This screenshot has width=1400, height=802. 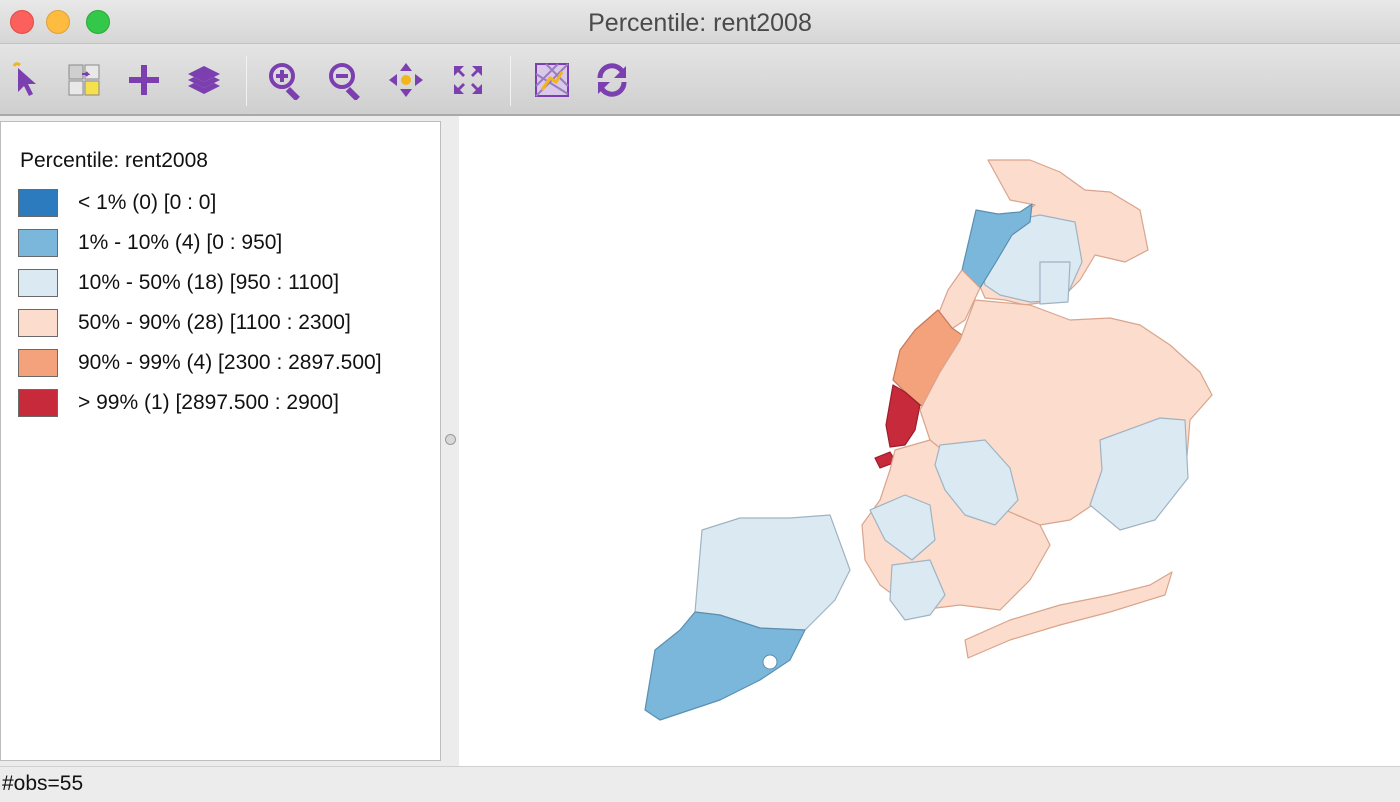 I want to click on select-tool-button, so click(x=26, y=80).